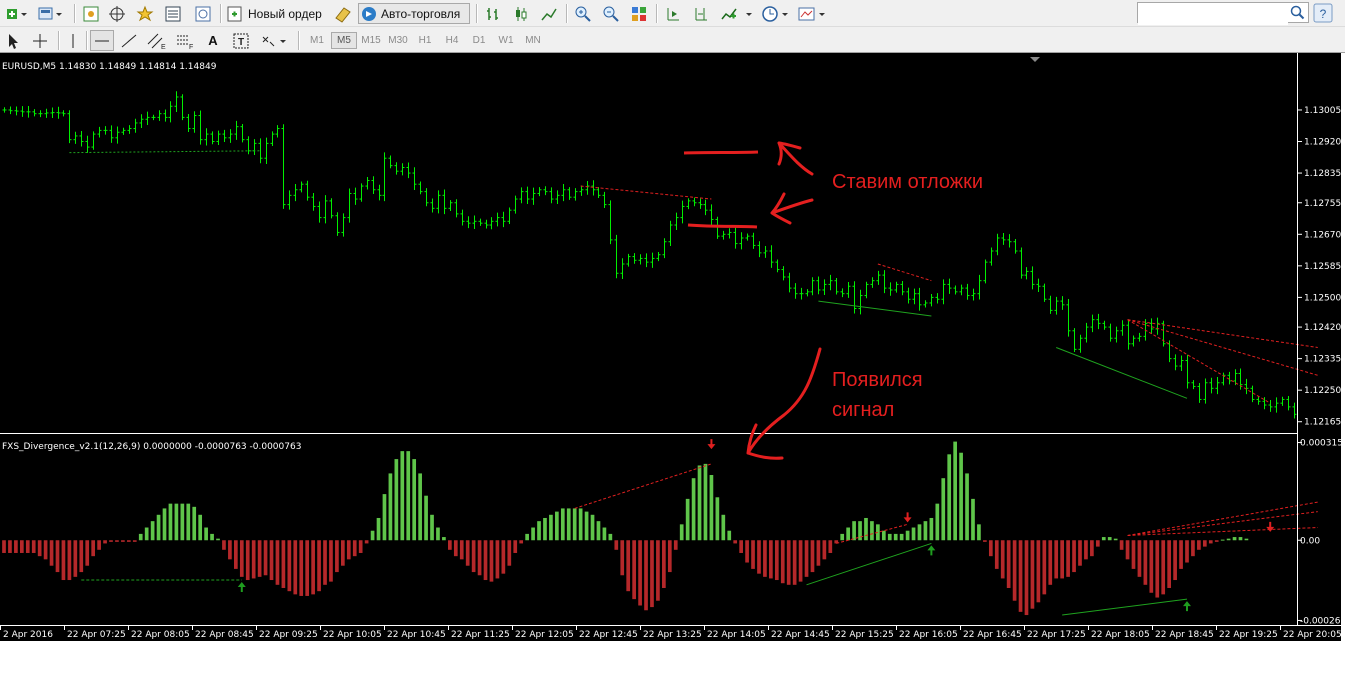  What do you see at coordinates (479, 40) in the screenshot?
I see `timeframe-d1: D1` at bounding box center [479, 40].